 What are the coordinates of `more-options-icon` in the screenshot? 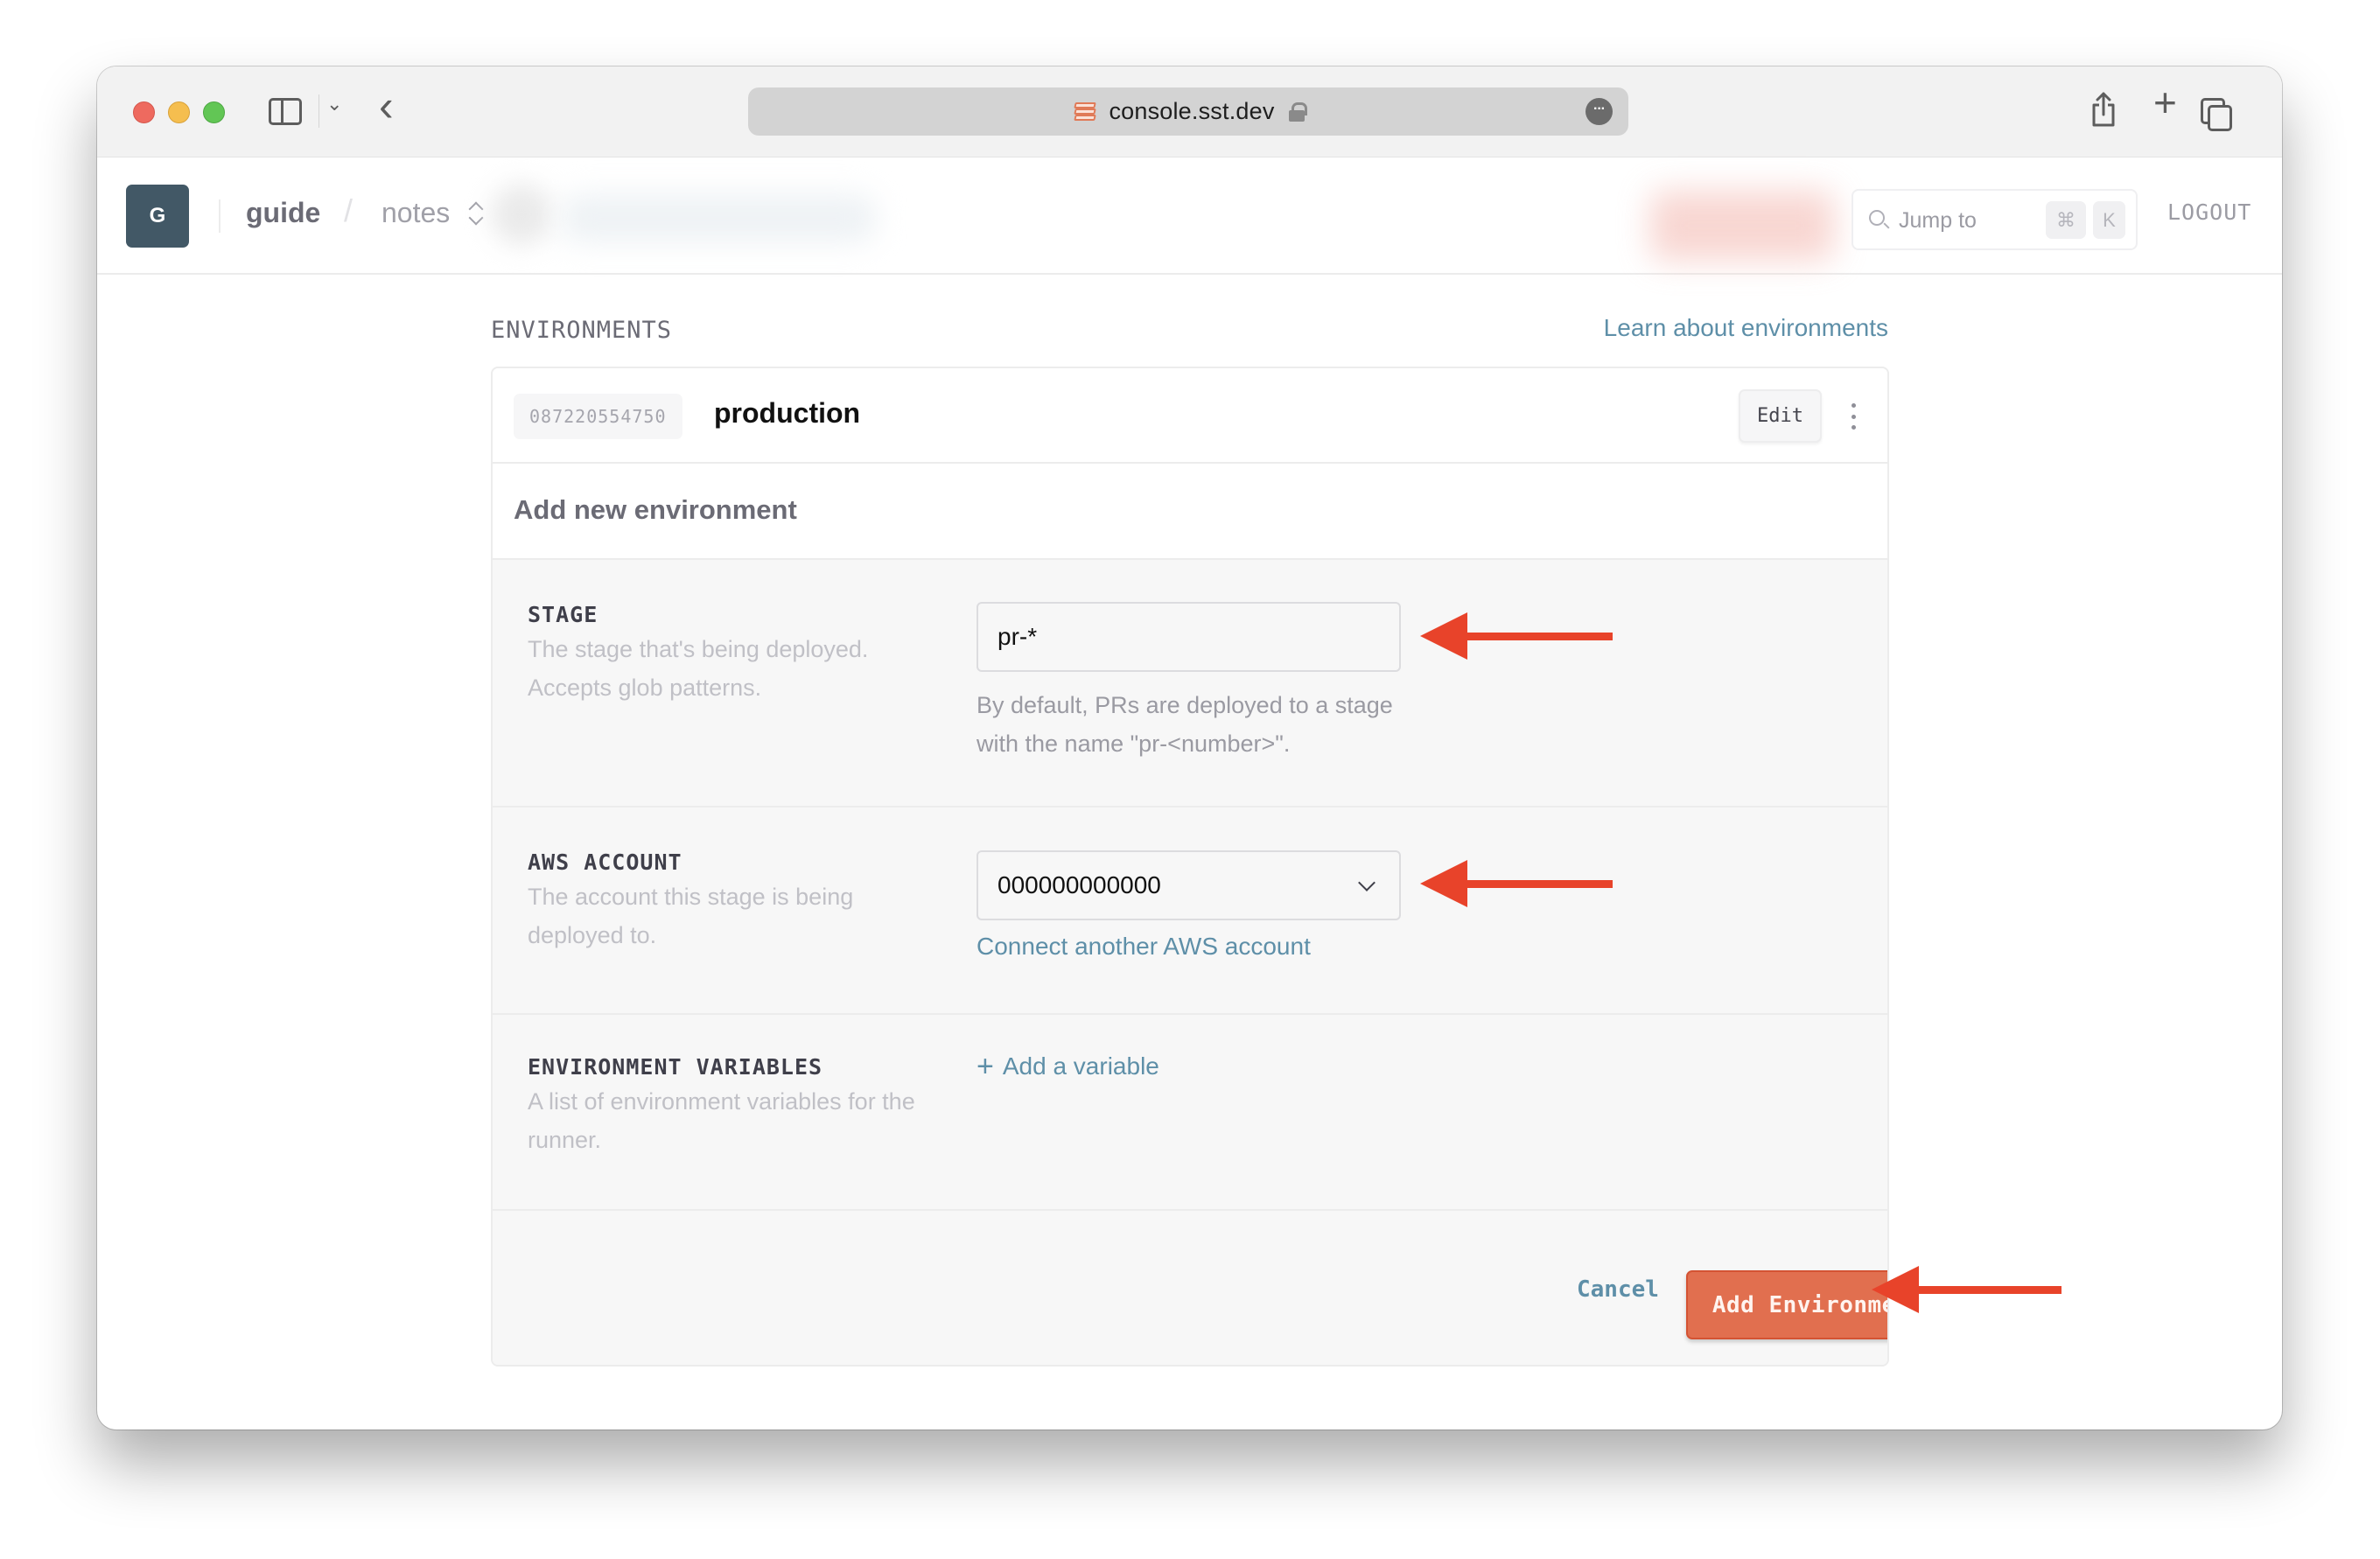 It's located at (1853, 416).